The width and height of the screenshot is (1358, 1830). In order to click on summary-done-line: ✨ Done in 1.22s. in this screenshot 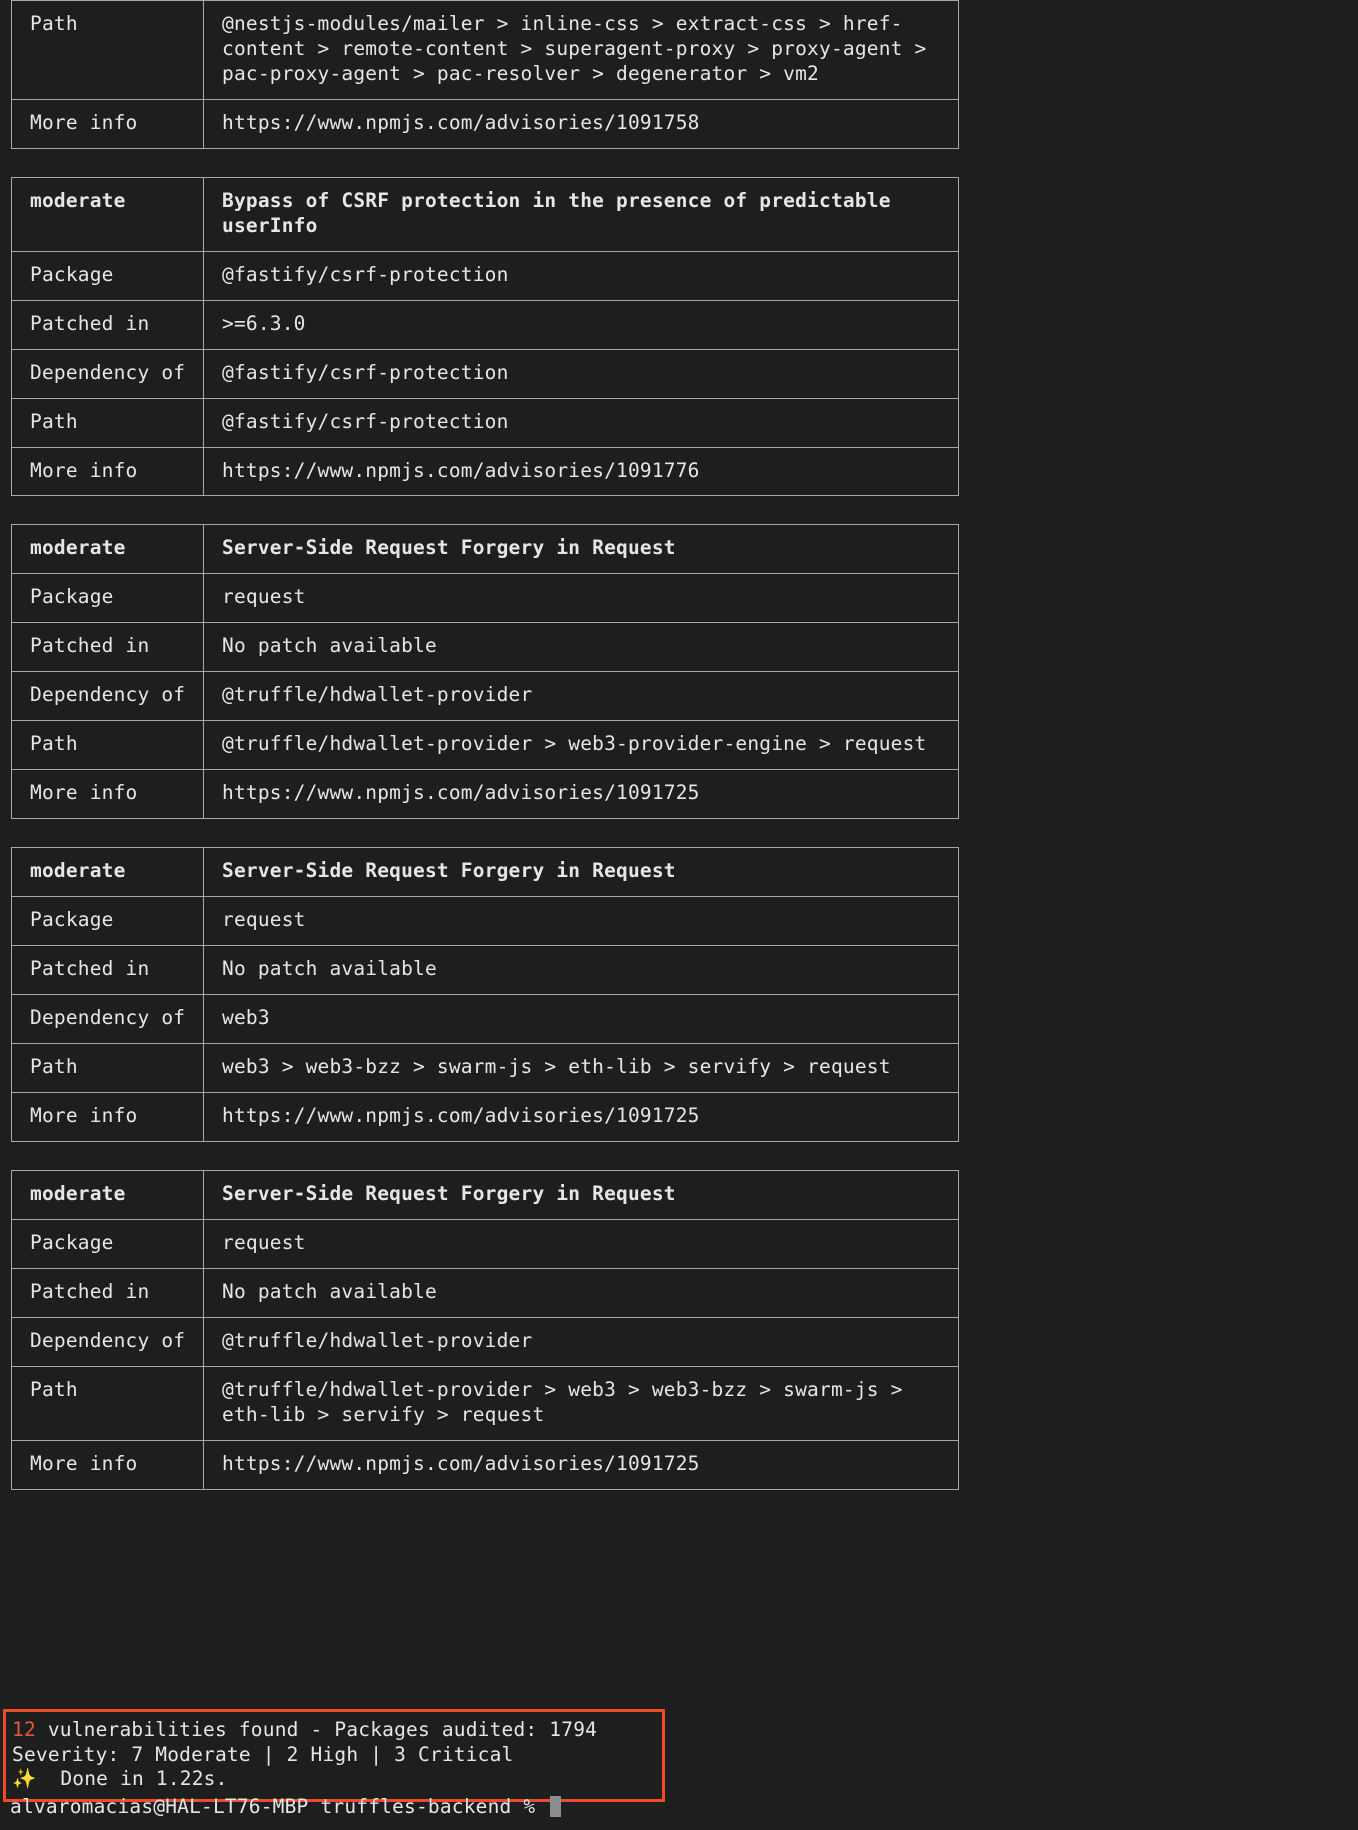, I will do `click(335, 1779)`.